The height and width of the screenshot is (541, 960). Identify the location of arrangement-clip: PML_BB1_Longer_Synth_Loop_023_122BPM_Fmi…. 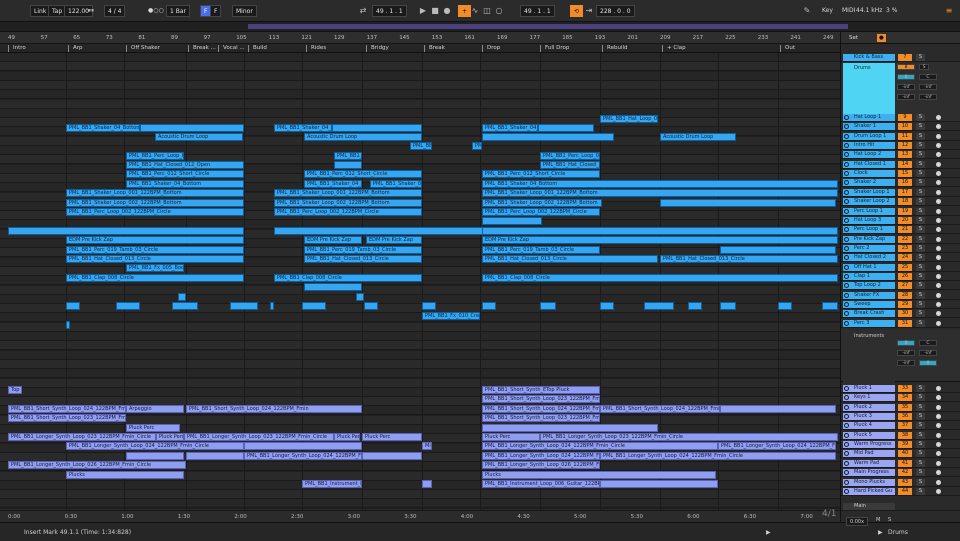
(259, 437).